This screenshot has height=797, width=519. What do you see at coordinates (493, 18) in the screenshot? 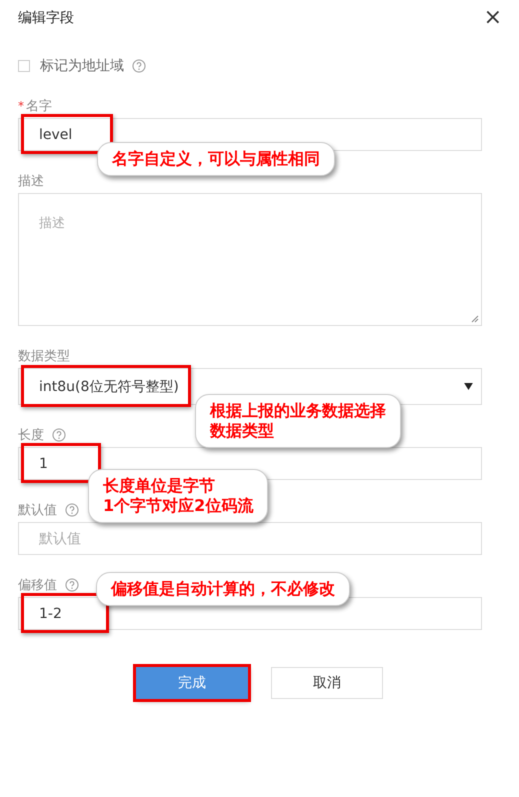
I see `close-button: ×` at bounding box center [493, 18].